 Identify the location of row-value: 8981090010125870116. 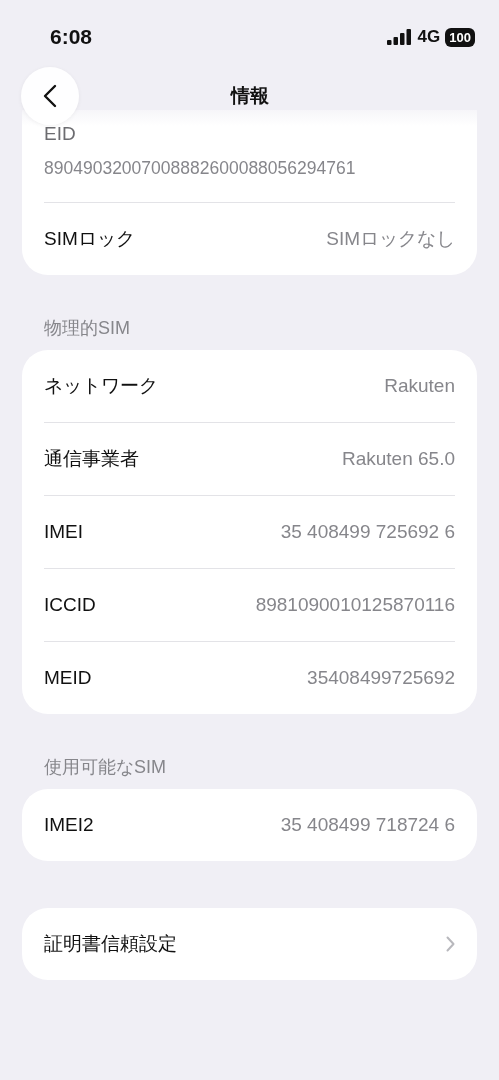
(355, 605).